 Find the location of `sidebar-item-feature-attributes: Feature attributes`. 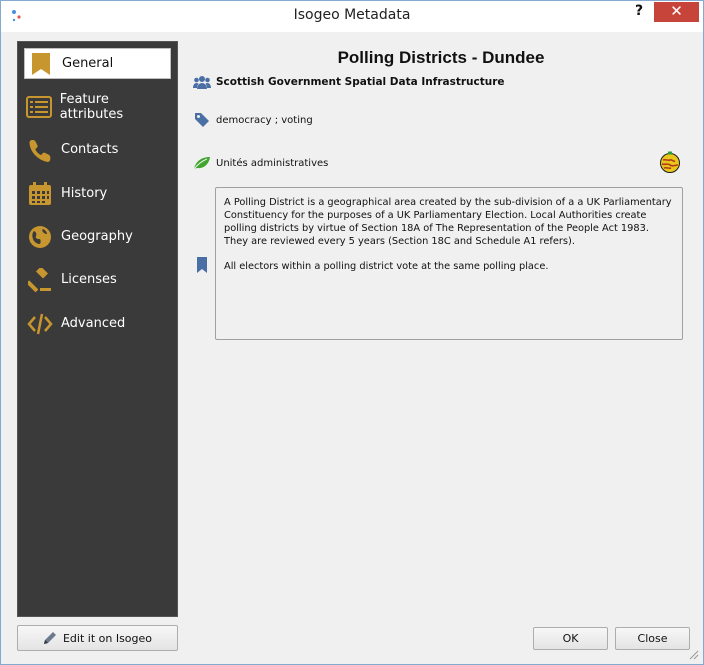

sidebar-item-feature-attributes: Feature attributes is located at coordinates (97, 106).